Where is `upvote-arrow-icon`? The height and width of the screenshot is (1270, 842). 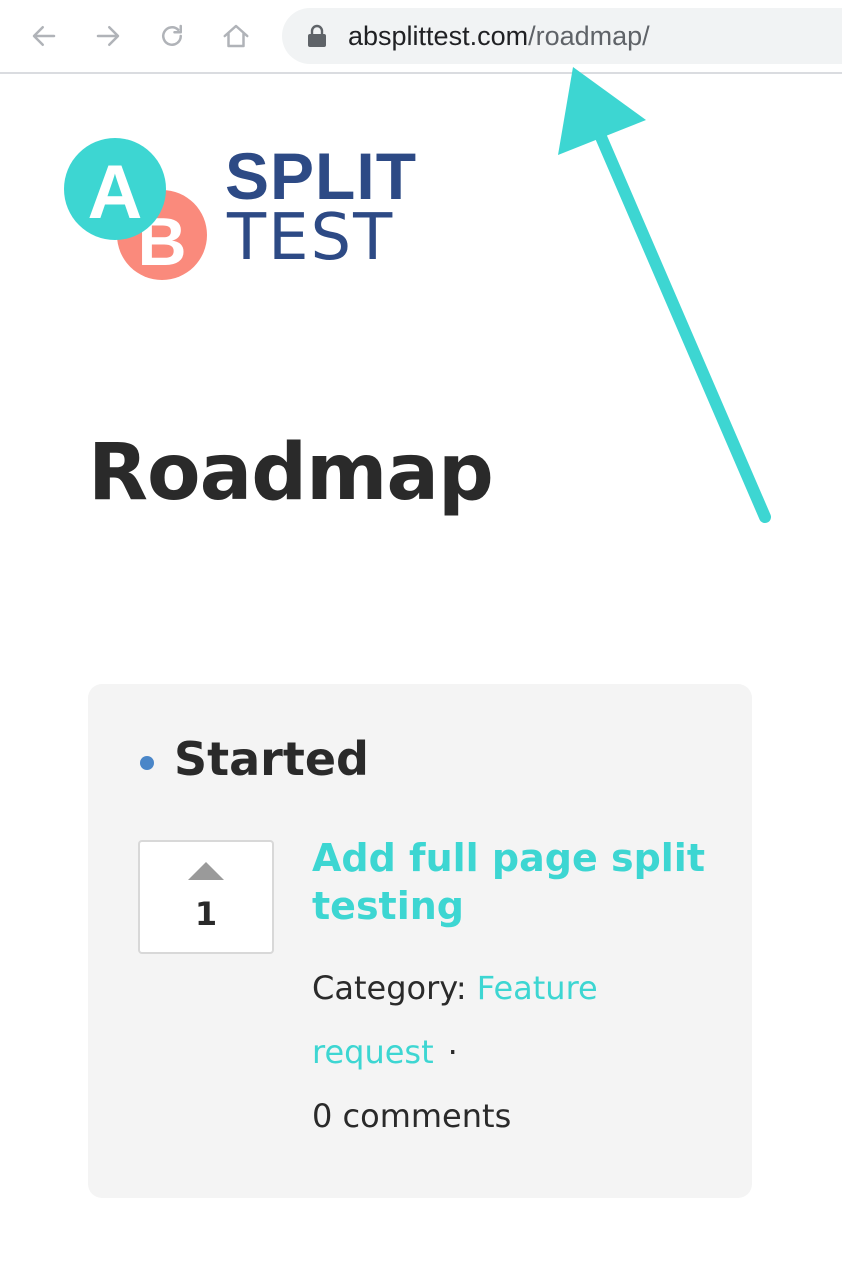 upvote-arrow-icon is located at coordinates (206, 871).